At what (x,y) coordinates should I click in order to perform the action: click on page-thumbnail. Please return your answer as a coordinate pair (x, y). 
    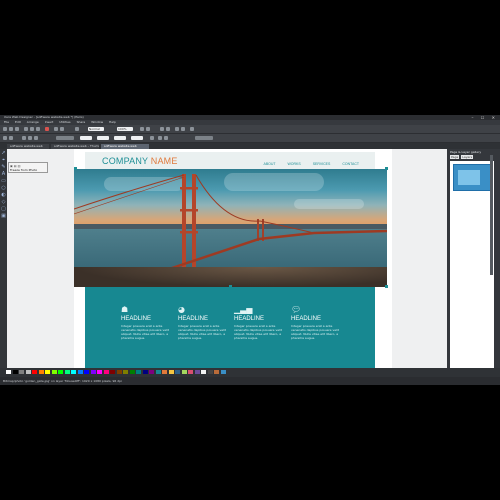
    Looking at the image, I should click on (473, 177).